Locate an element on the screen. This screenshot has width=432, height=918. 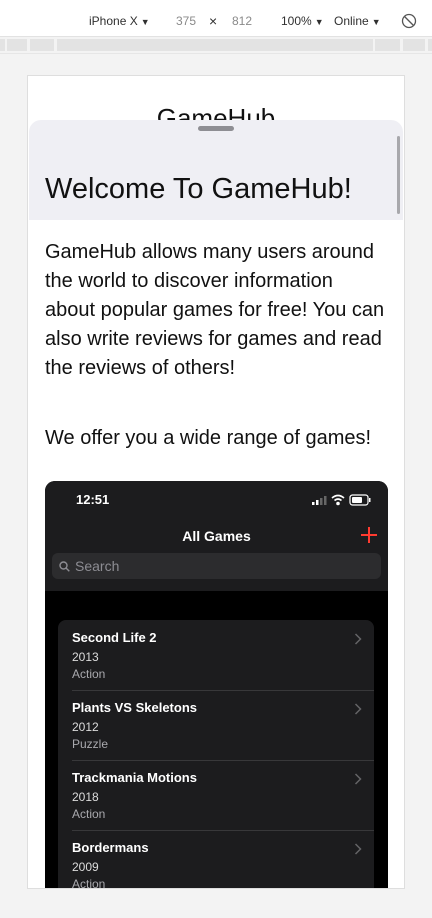
phone-nav-title: All Games is located at coordinates (216, 536).